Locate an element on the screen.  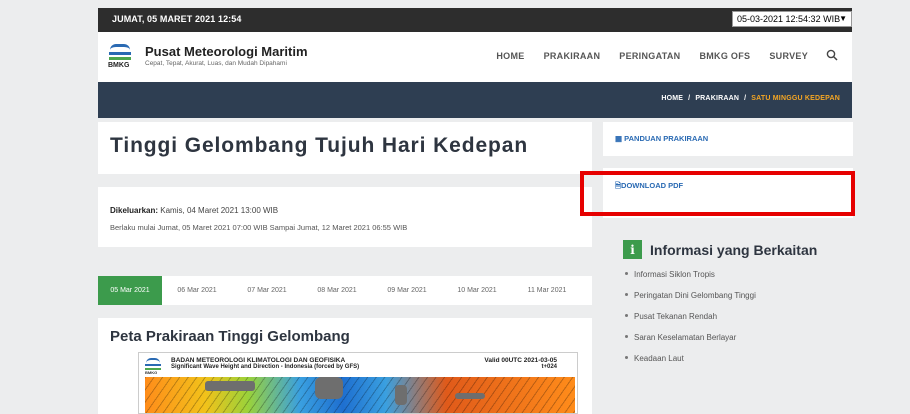
tab-06-mar: 06 Mar 2021 is located at coordinates (197, 290).